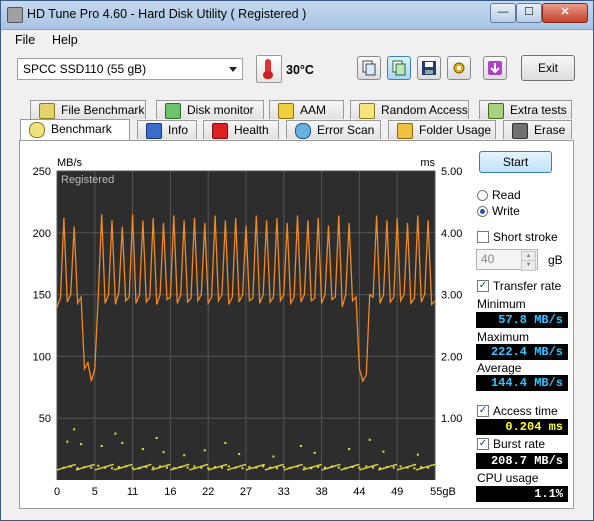 This screenshot has height=521, width=594. I want to click on x-tick-label: 11, so click(132, 492).